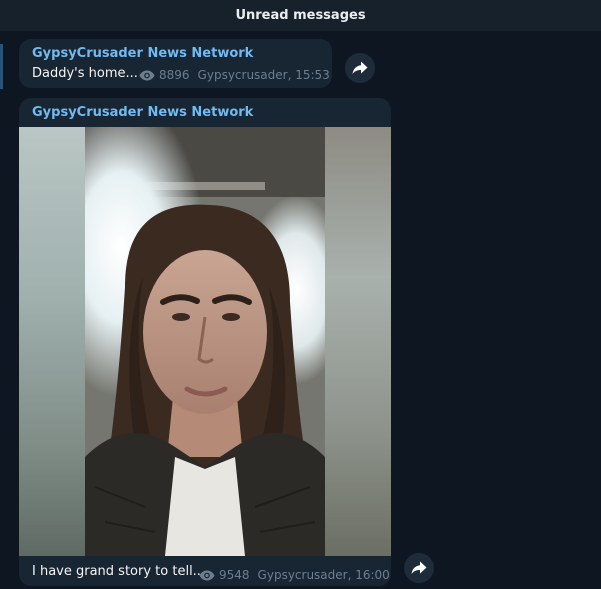 The image size is (601, 589). I want to click on unread-messages-divider: Unread messages, so click(300, 16).